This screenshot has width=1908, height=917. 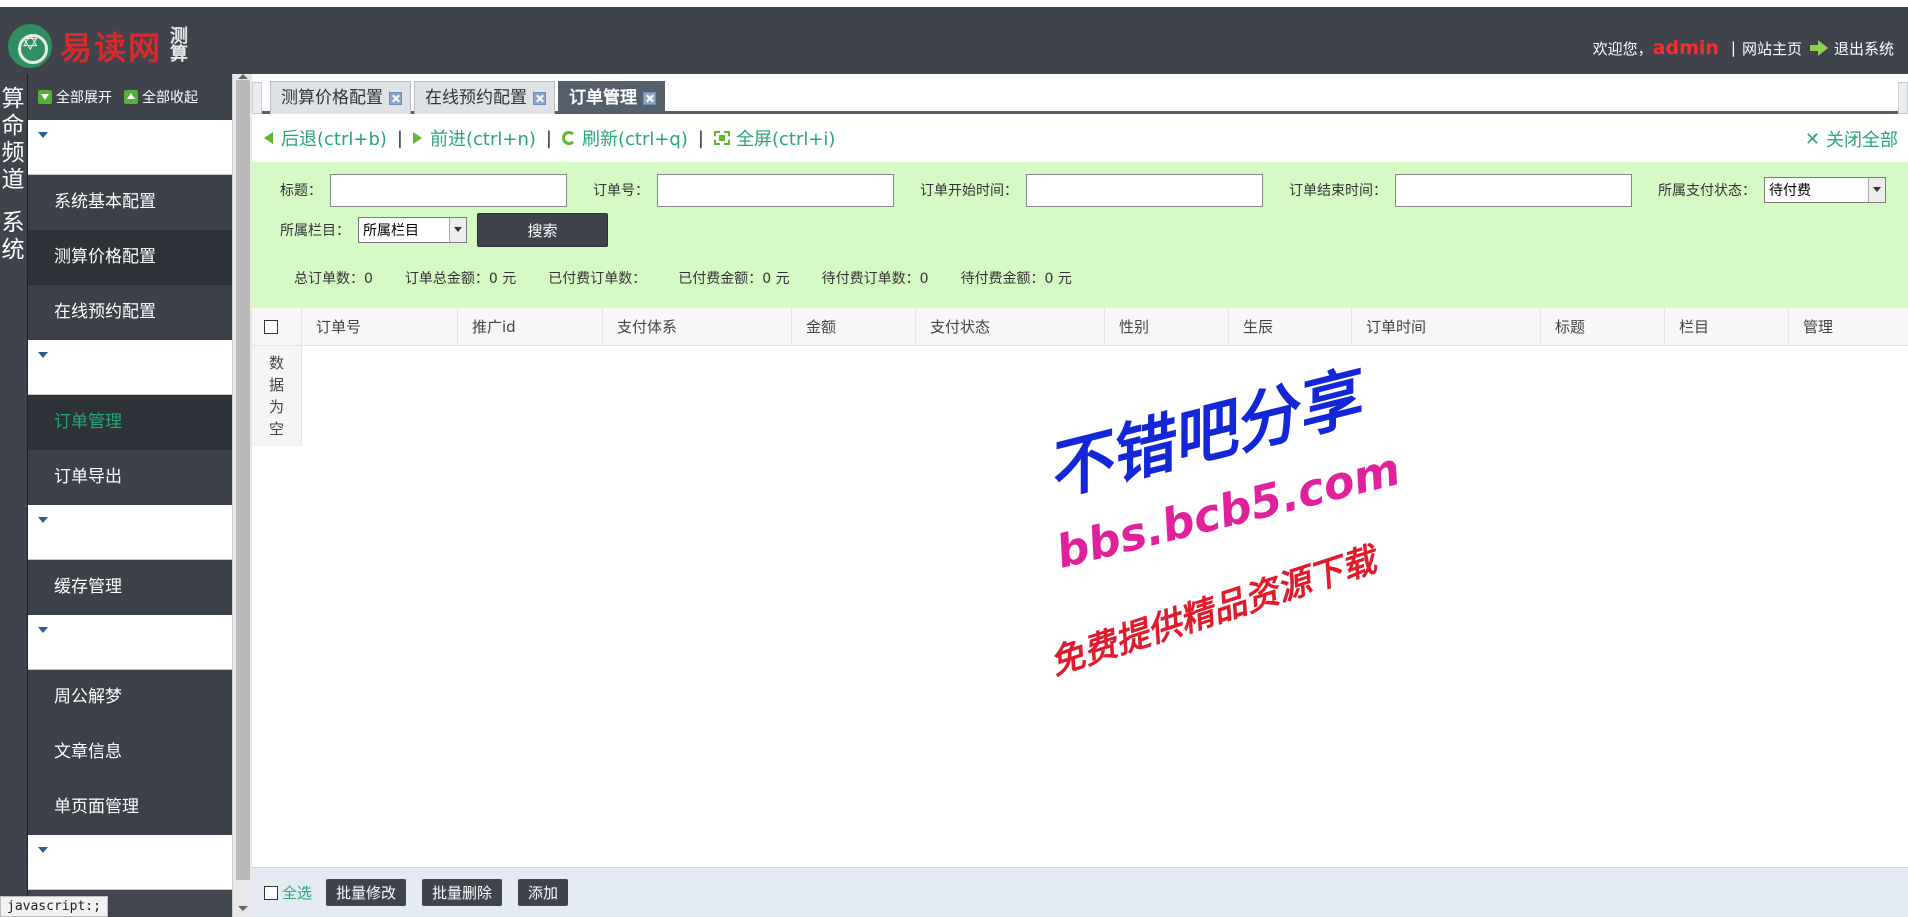 I want to click on column-header: 管理, so click(x=1846, y=326).